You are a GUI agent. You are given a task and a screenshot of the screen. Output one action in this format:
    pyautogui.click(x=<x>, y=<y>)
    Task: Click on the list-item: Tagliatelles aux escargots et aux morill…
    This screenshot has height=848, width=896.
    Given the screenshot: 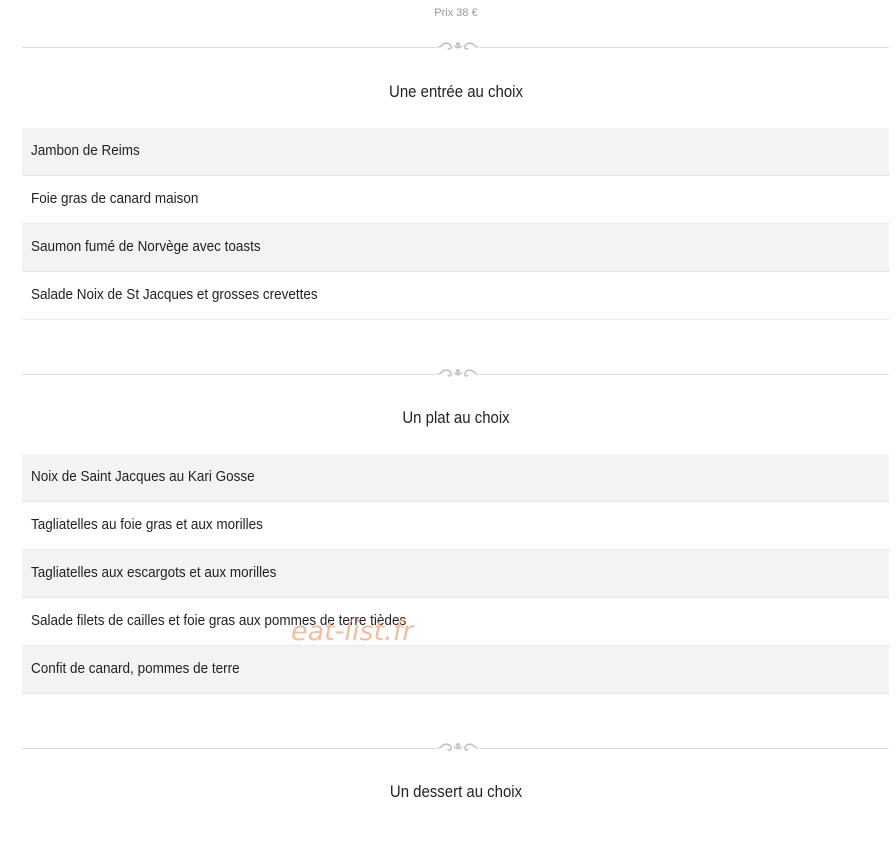 What is the action you would take?
    pyautogui.click(x=455, y=574)
    